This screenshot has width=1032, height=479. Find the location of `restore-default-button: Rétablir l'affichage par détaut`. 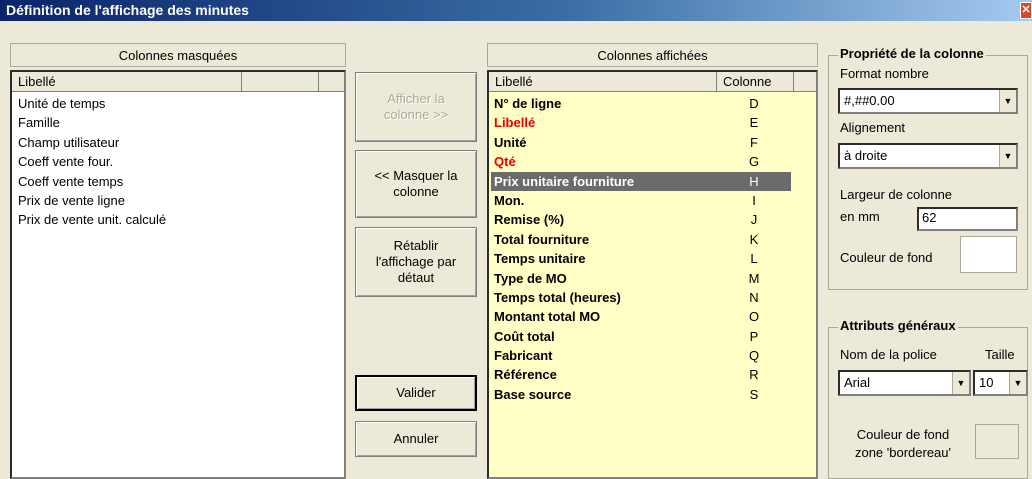

restore-default-button: Rétablir l'affichage par détaut is located at coordinates (416, 262).